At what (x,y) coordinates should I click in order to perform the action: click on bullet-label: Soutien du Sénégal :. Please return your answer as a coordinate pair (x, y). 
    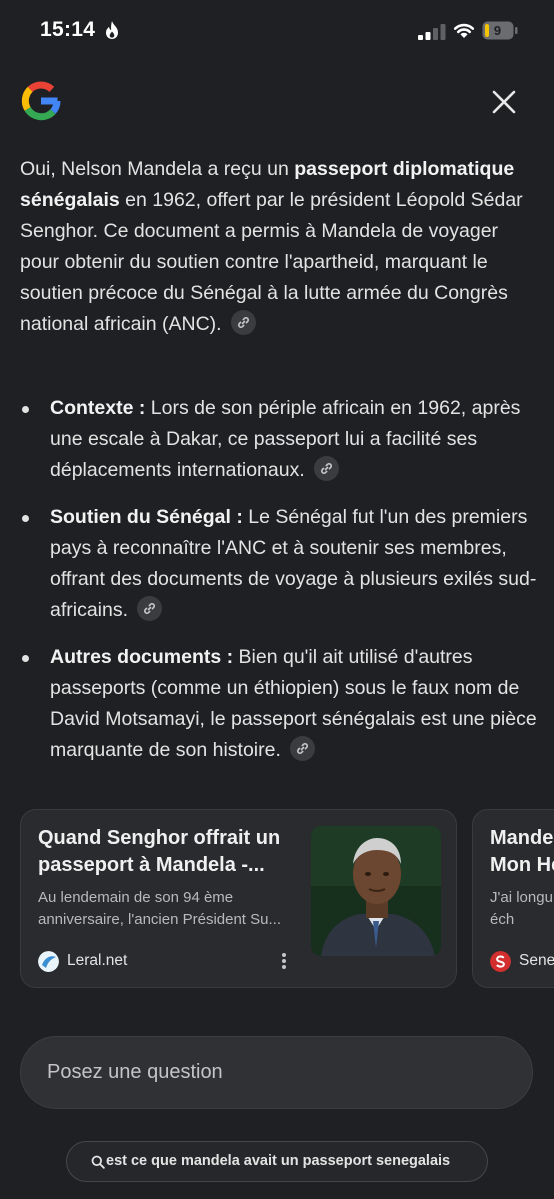
    Looking at the image, I should click on (146, 517).